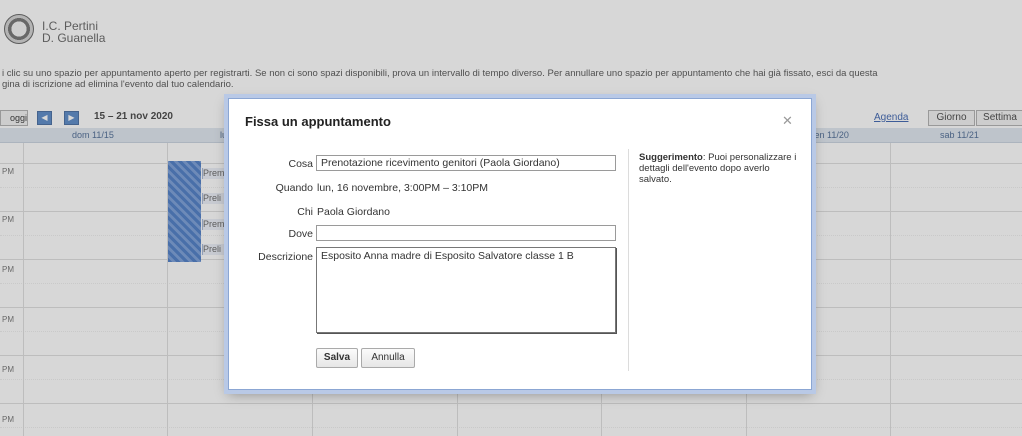 Image resolution: width=1022 pixels, height=436 pixels. Describe the element at coordinates (671, 157) in the screenshot. I see `hint-title: Suggerimento` at that location.